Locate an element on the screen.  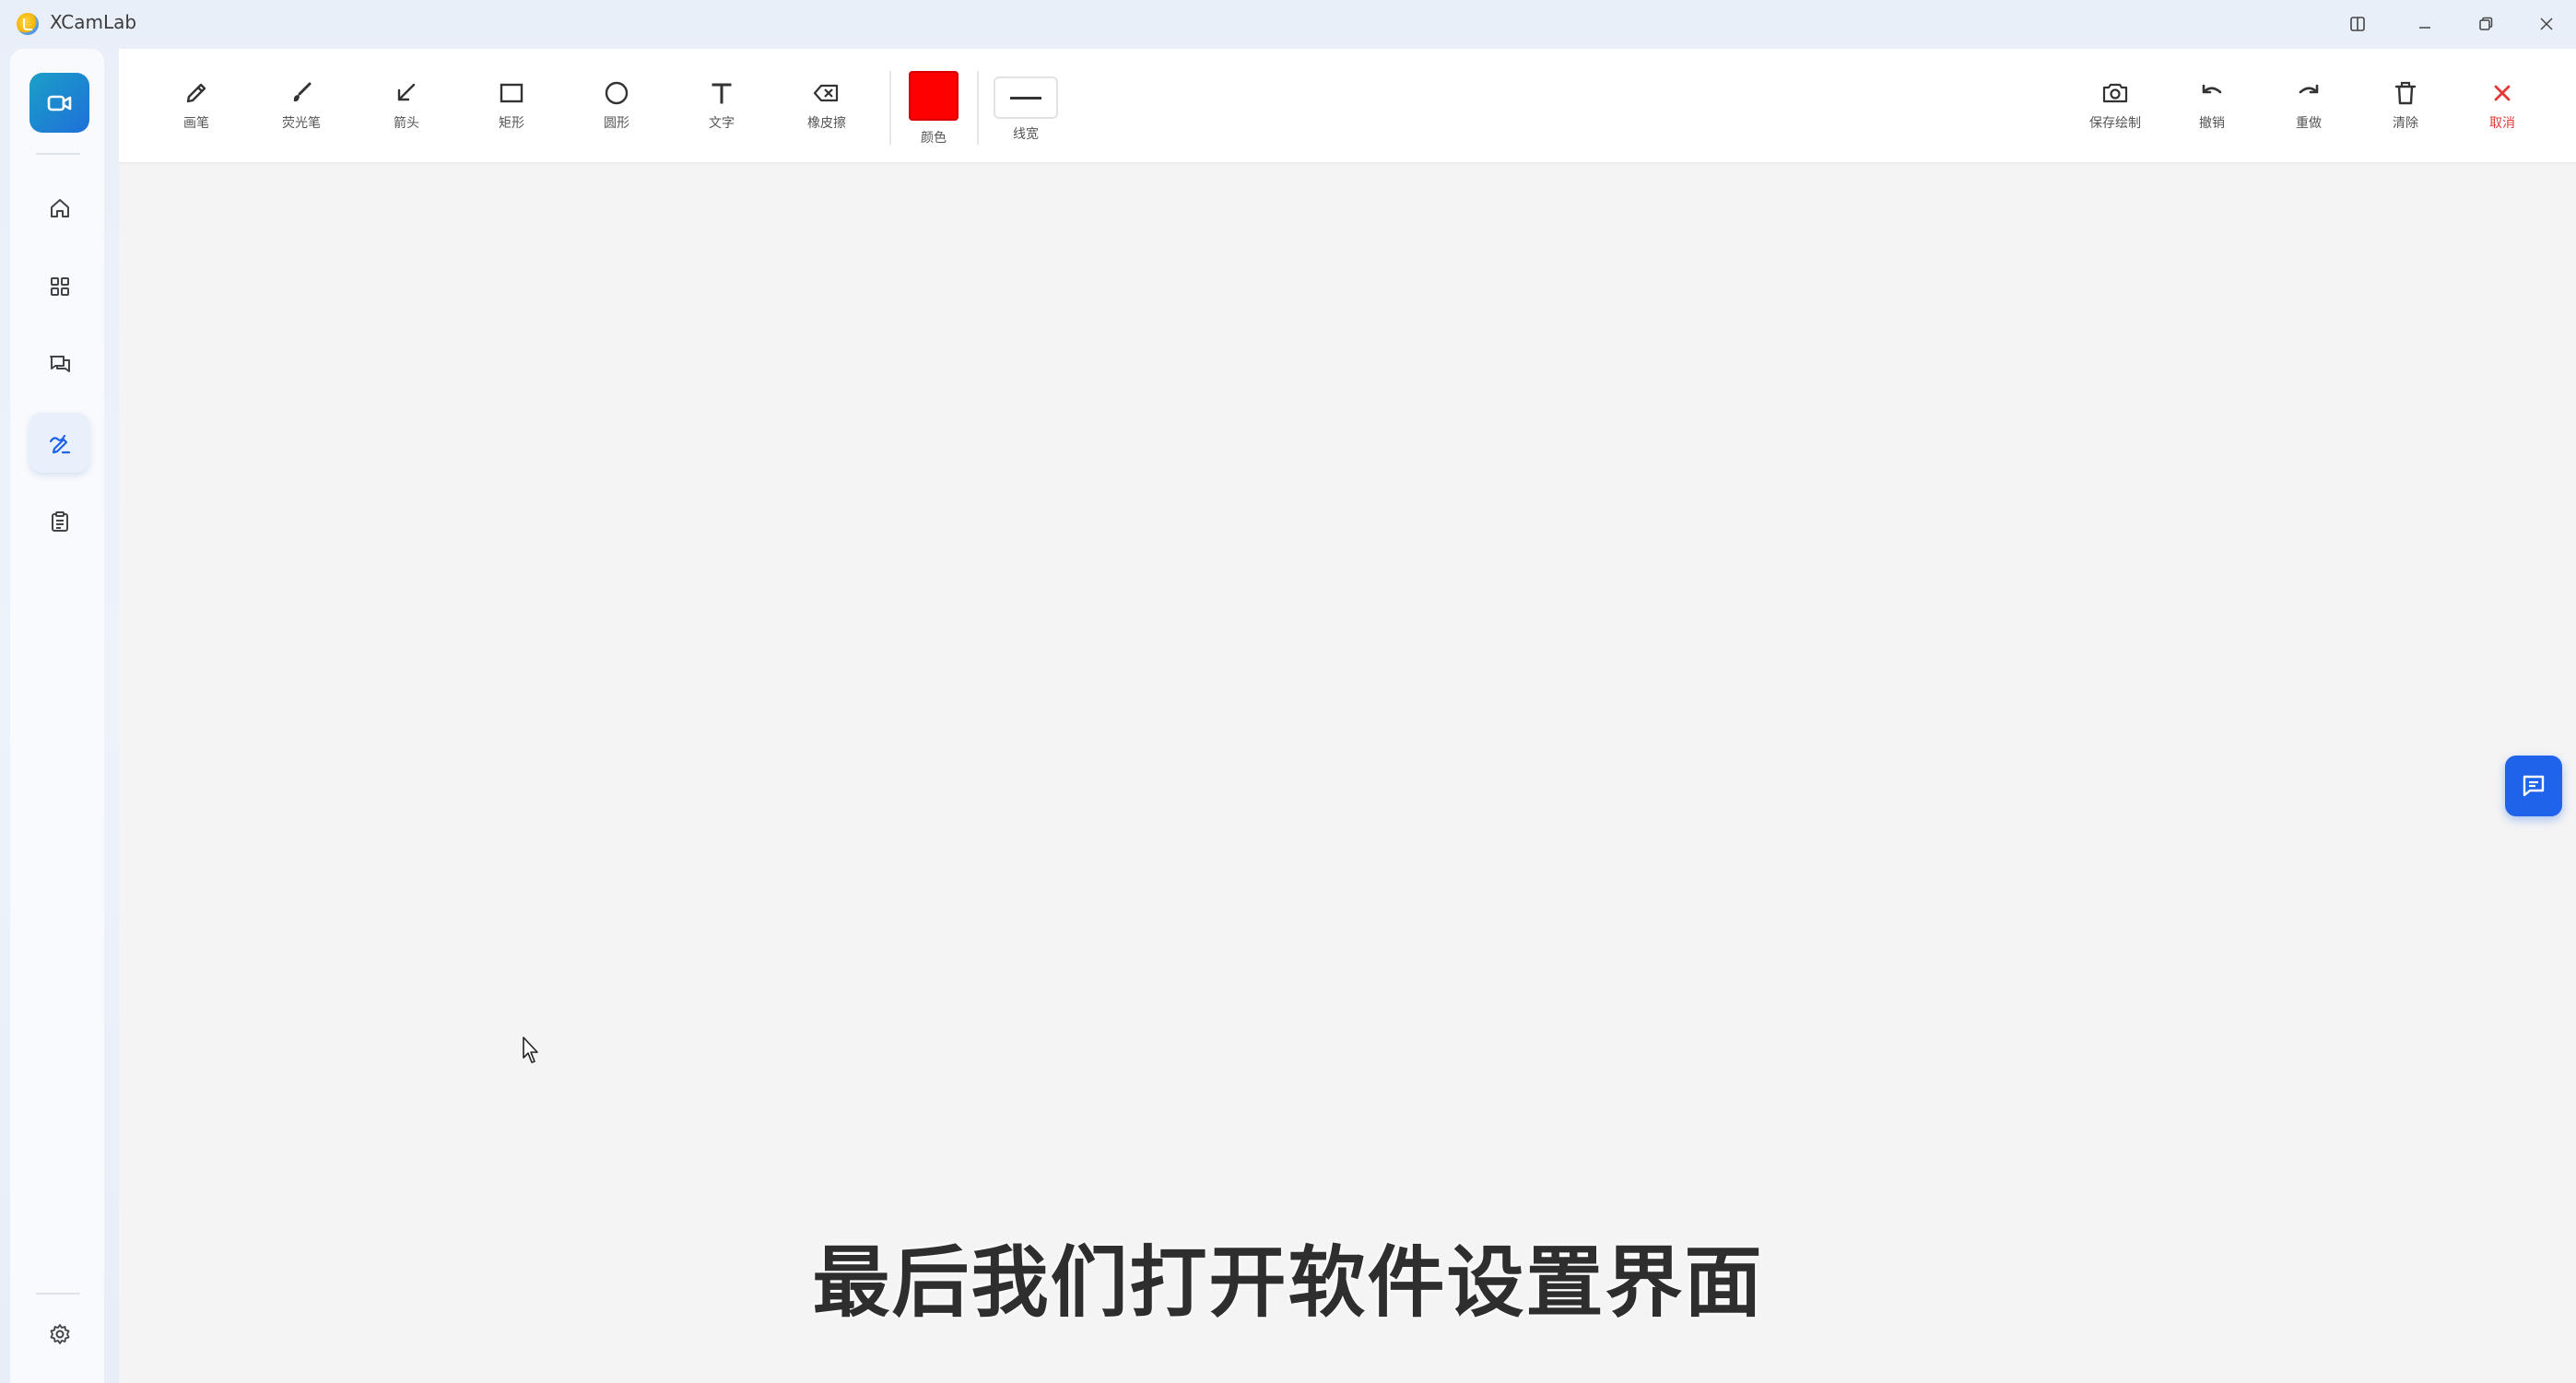
redo-button: 重做 is located at coordinates (2309, 104).